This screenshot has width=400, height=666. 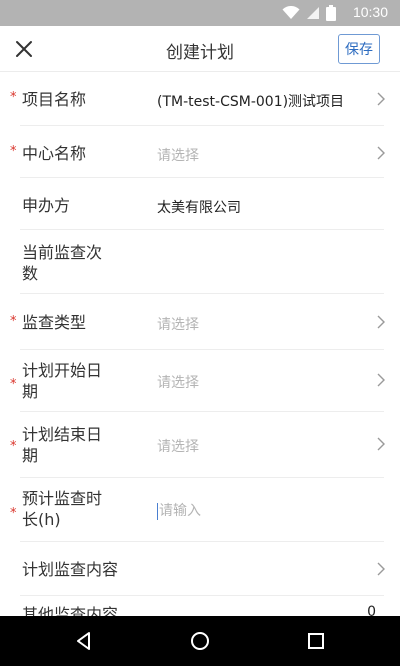 I want to click on plan-start-date-select: 请选择, so click(x=178, y=382).